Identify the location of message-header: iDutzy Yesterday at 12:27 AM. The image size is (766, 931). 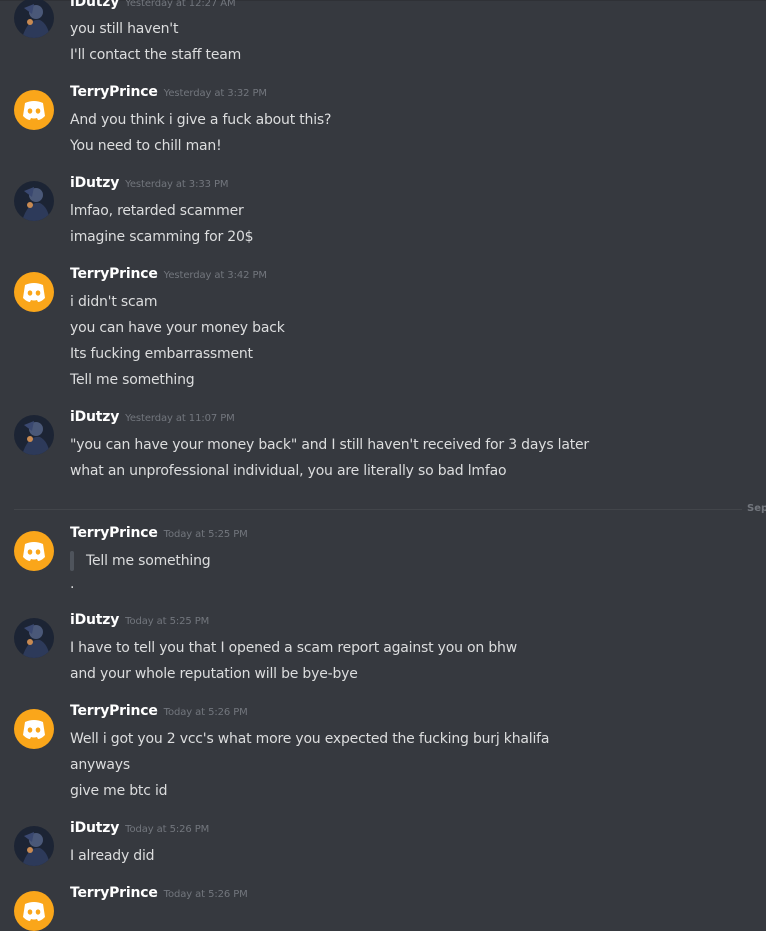
(153, 5).